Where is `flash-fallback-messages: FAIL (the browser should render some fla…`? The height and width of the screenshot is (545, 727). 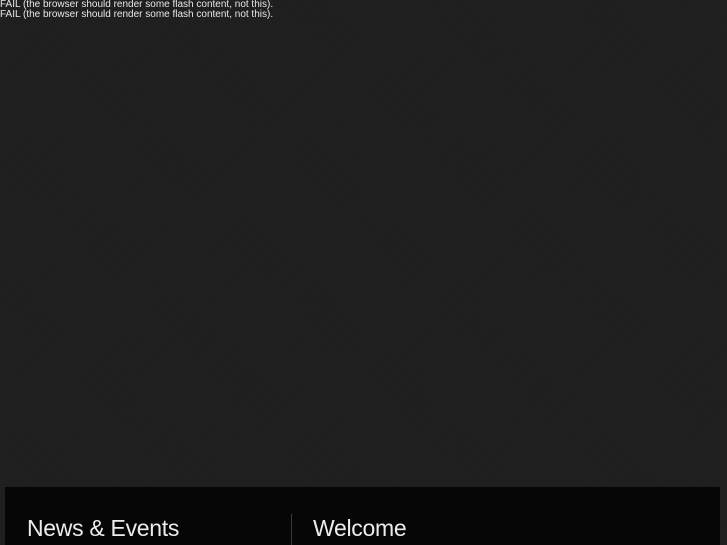
flash-fallback-messages: FAIL (the browser should render some fla… is located at coordinates (136, 10).